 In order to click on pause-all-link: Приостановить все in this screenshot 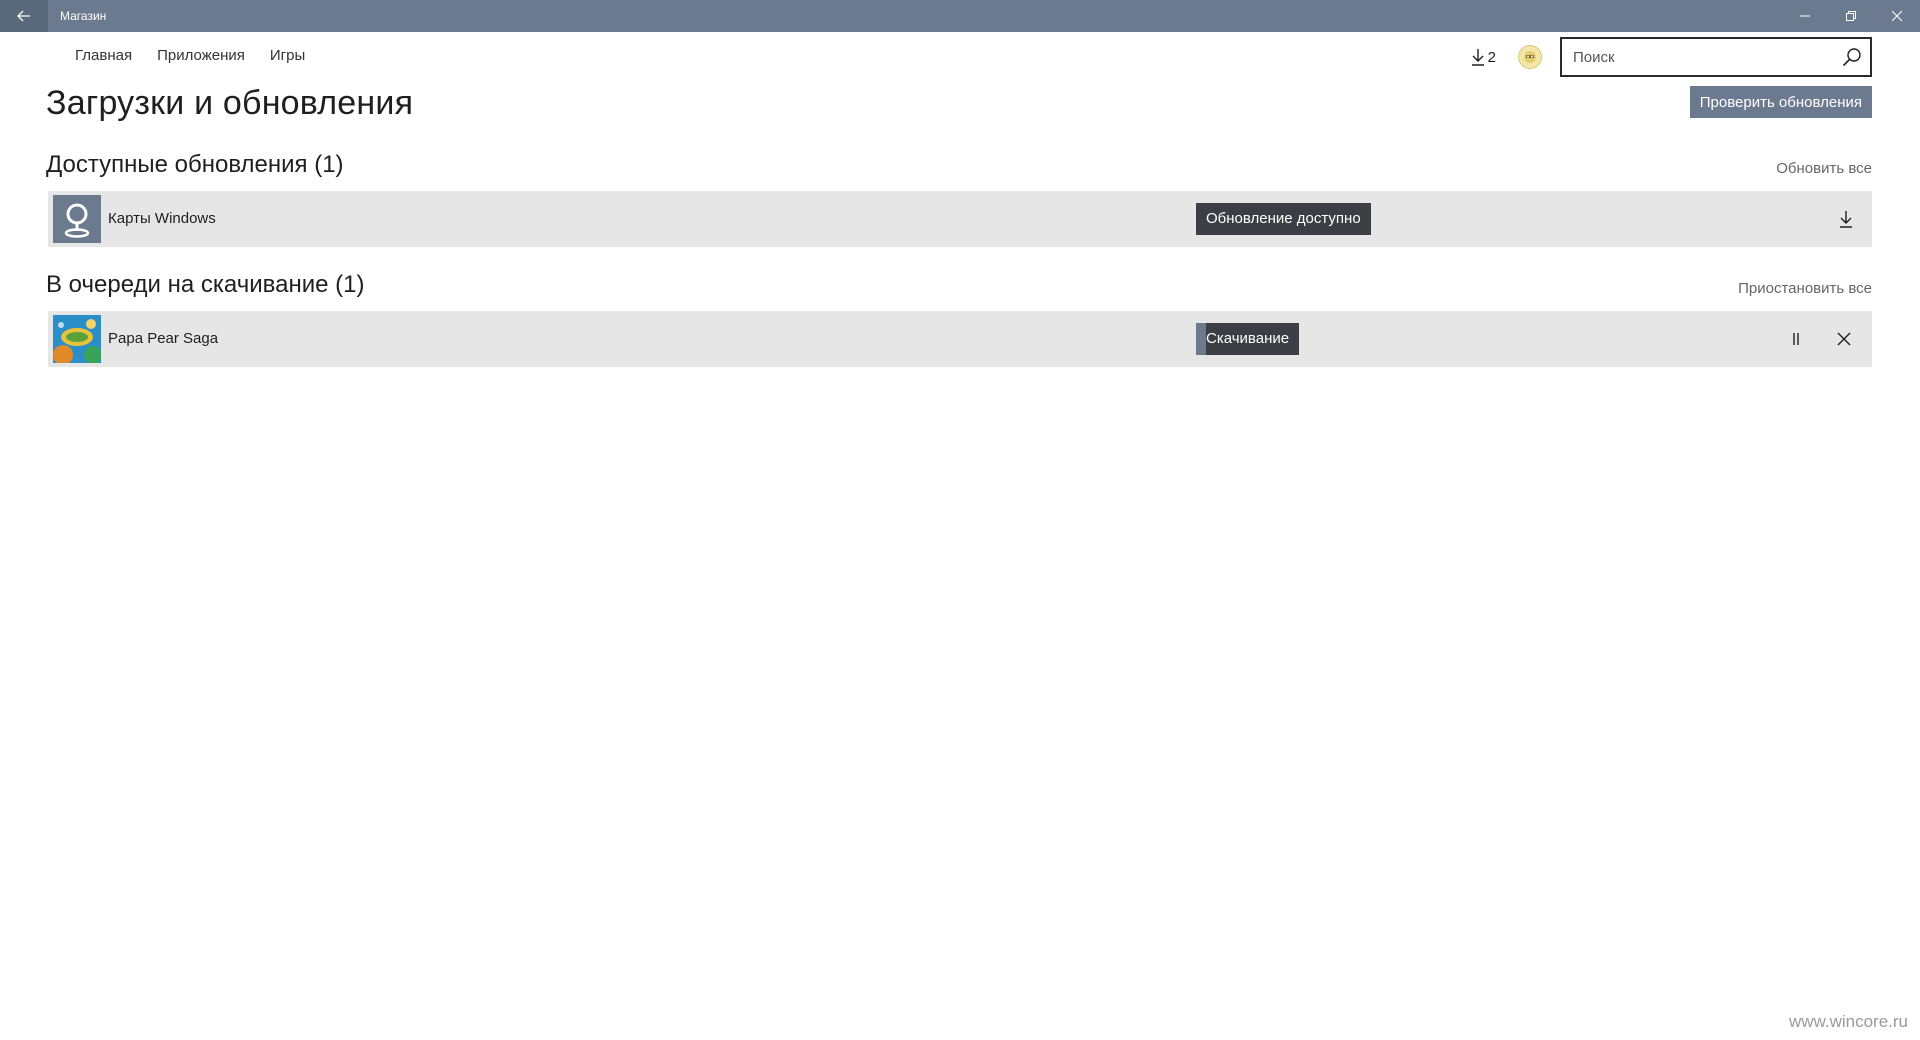, I will do `click(1805, 288)`.